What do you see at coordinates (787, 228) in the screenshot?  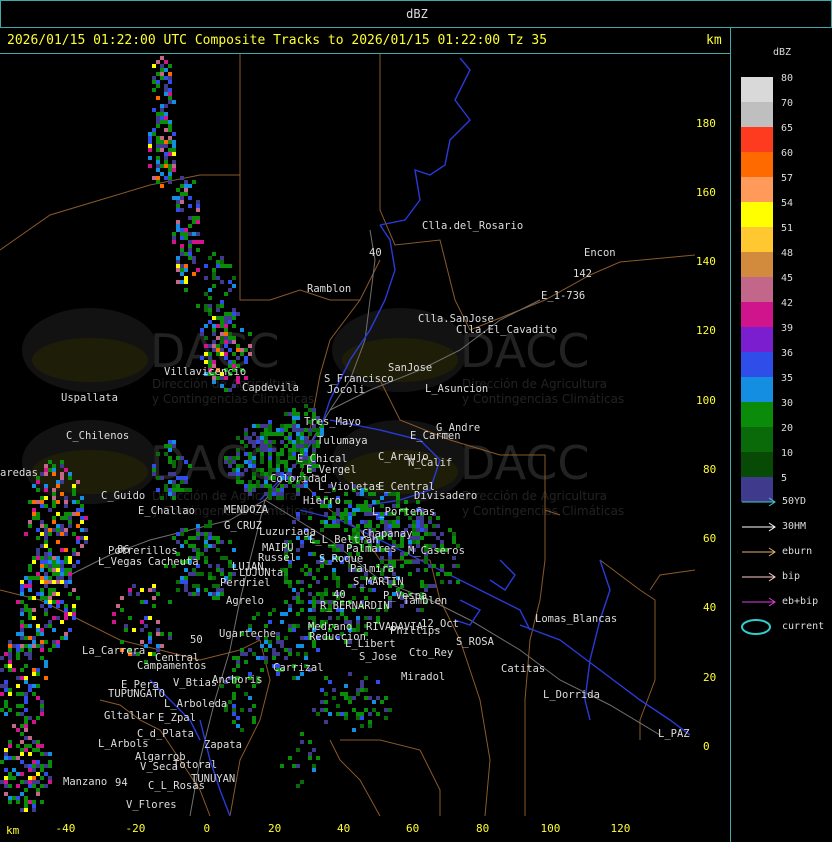 I see `legend-value: 51` at bounding box center [787, 228].